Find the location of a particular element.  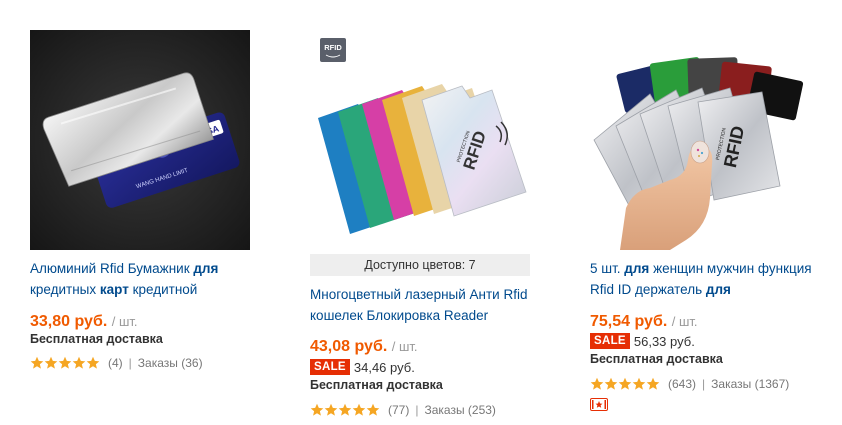

video-badge-icon is located at coordinates (599, 404).